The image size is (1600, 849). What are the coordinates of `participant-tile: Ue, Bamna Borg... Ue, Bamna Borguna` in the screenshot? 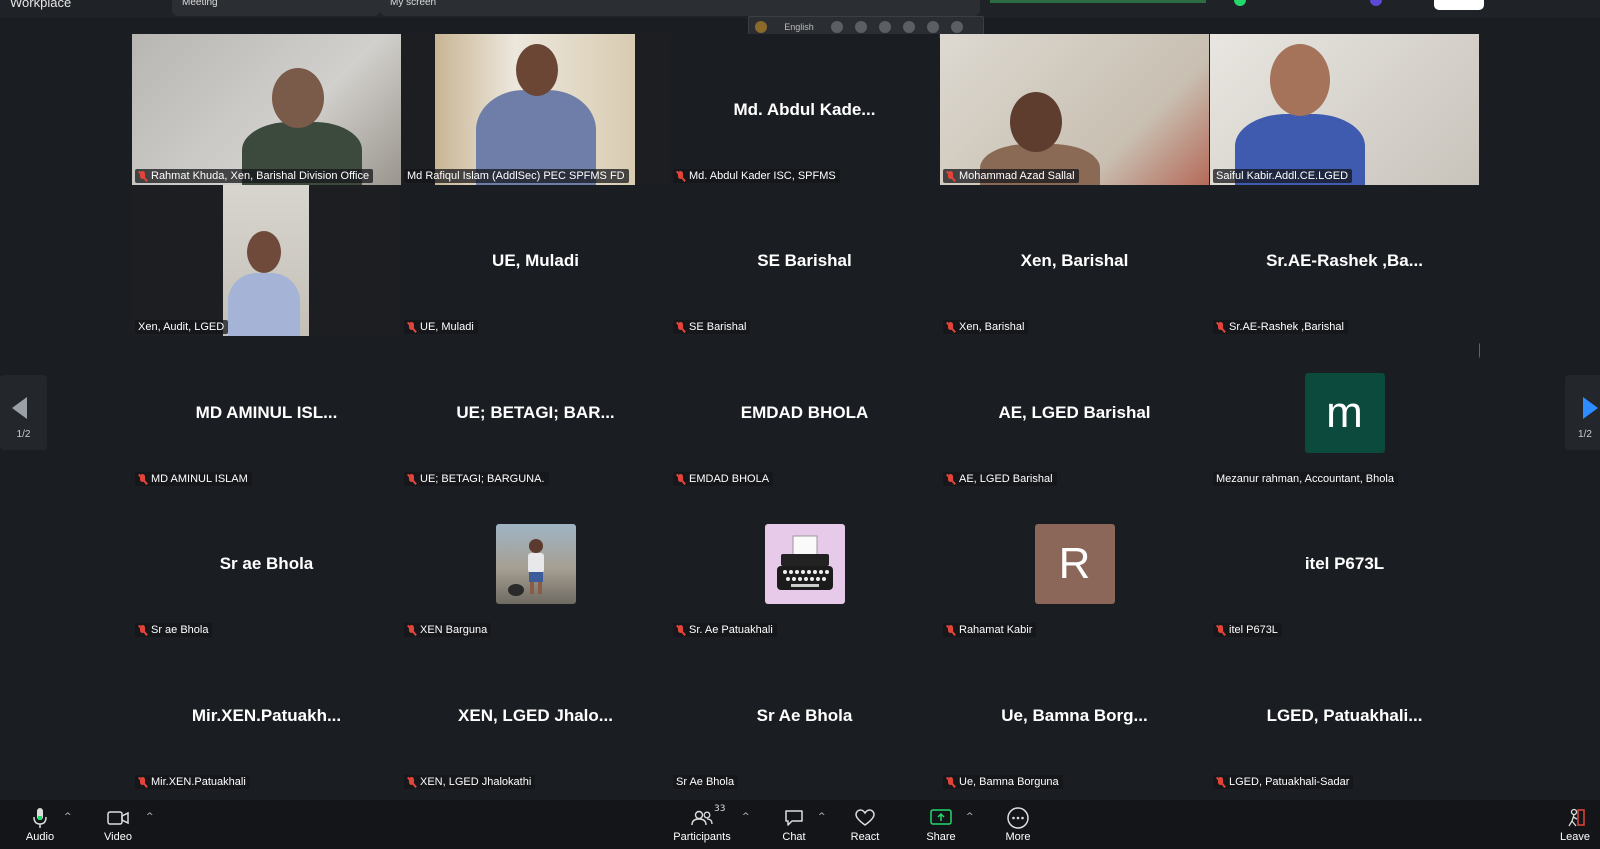 It's located at (1074, 715).